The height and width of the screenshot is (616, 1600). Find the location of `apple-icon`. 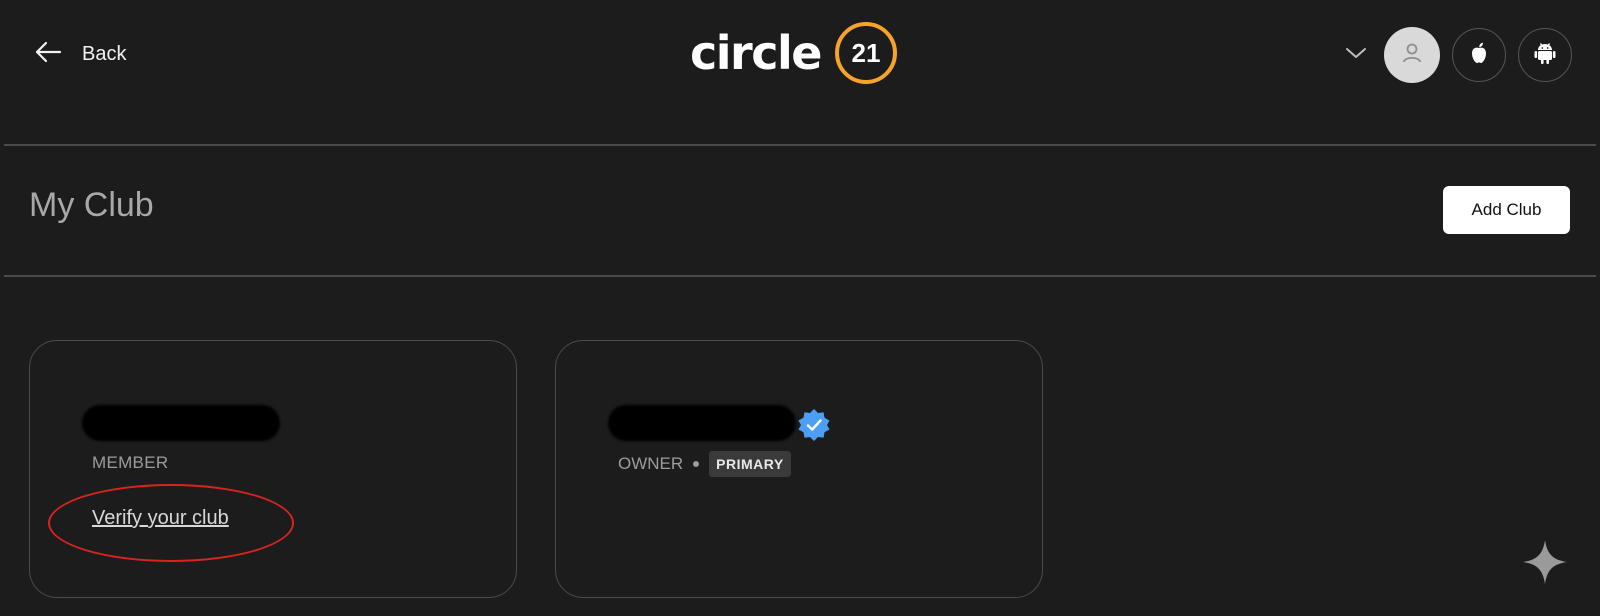

apple-icon is located at coordinates (1479, 55).